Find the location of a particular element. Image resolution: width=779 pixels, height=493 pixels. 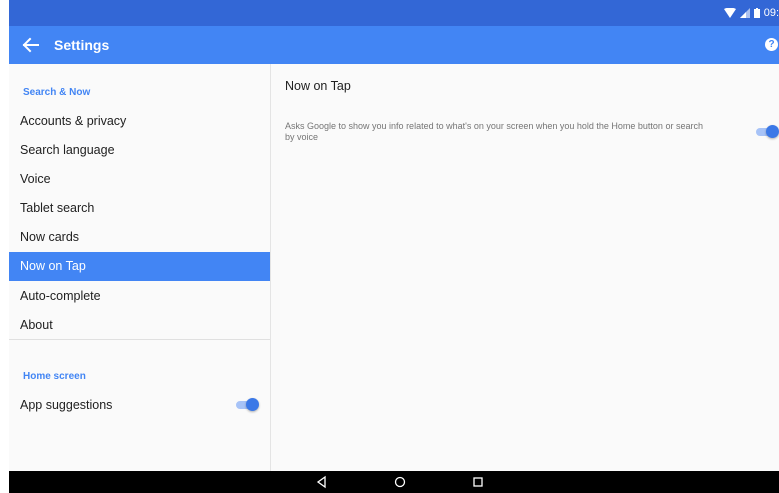

sidebar-item-accounts-privacy: Accounts & privacy is located at coordinates (139, 121).